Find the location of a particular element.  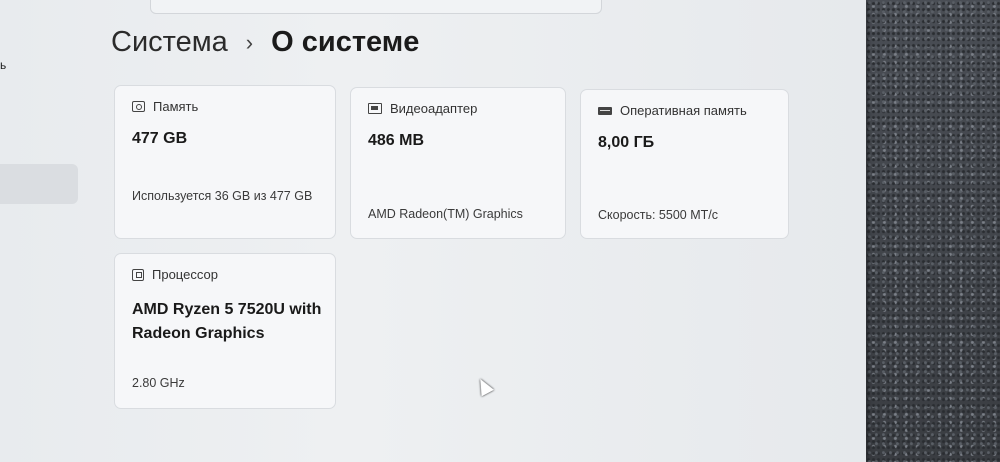

ram-card-header: Оперативная память is located at coordinates (672, 110).